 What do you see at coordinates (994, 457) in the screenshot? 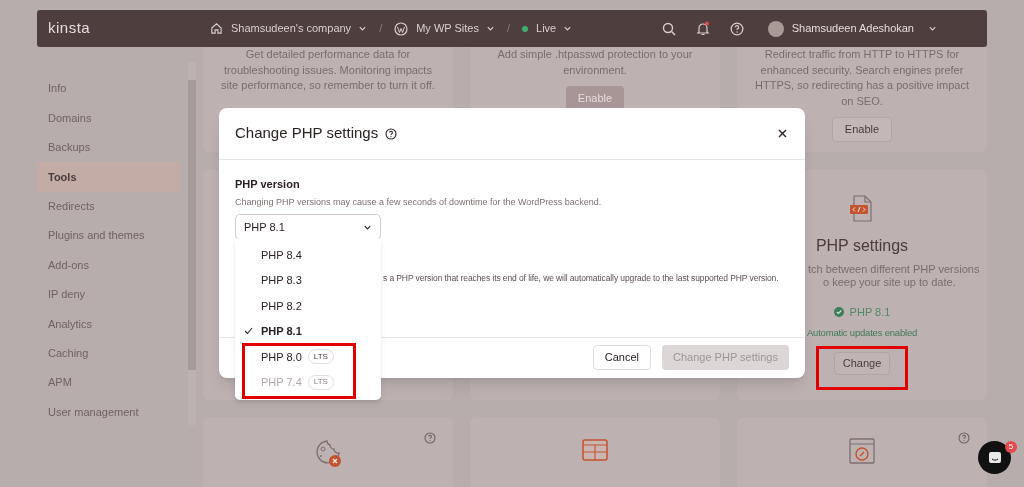
I see `chat-icon` at bounding box center [994, 457].